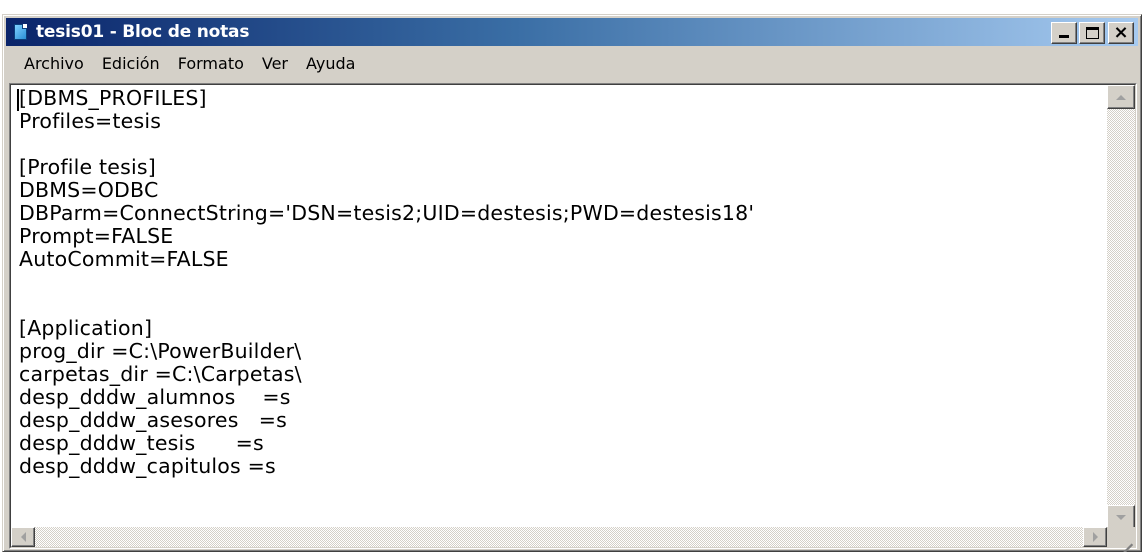  I want to click on scroll-left-button, so click(23, 537).